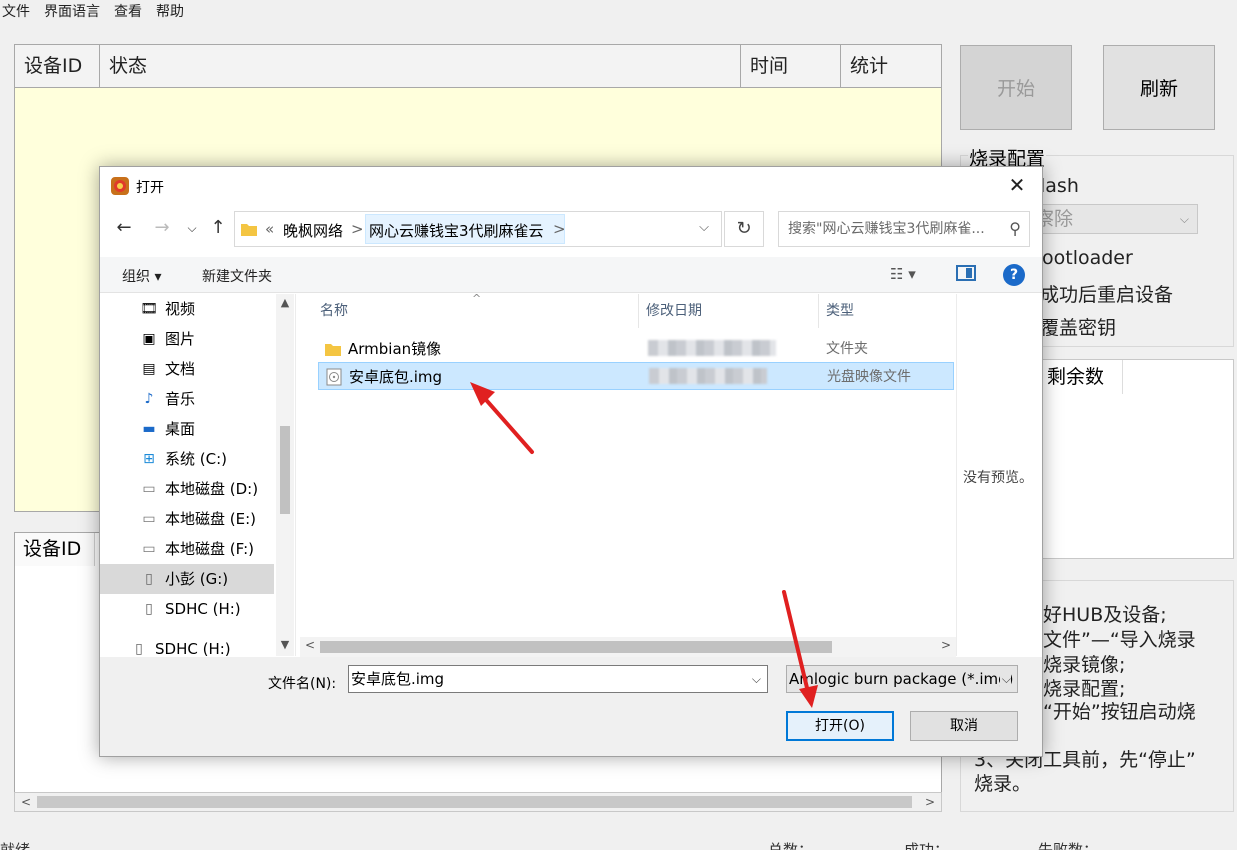  Describe the element at coordinates (187, 399) in the screenshot. I see `nav-item-music: ♪ 音乐` at that location.